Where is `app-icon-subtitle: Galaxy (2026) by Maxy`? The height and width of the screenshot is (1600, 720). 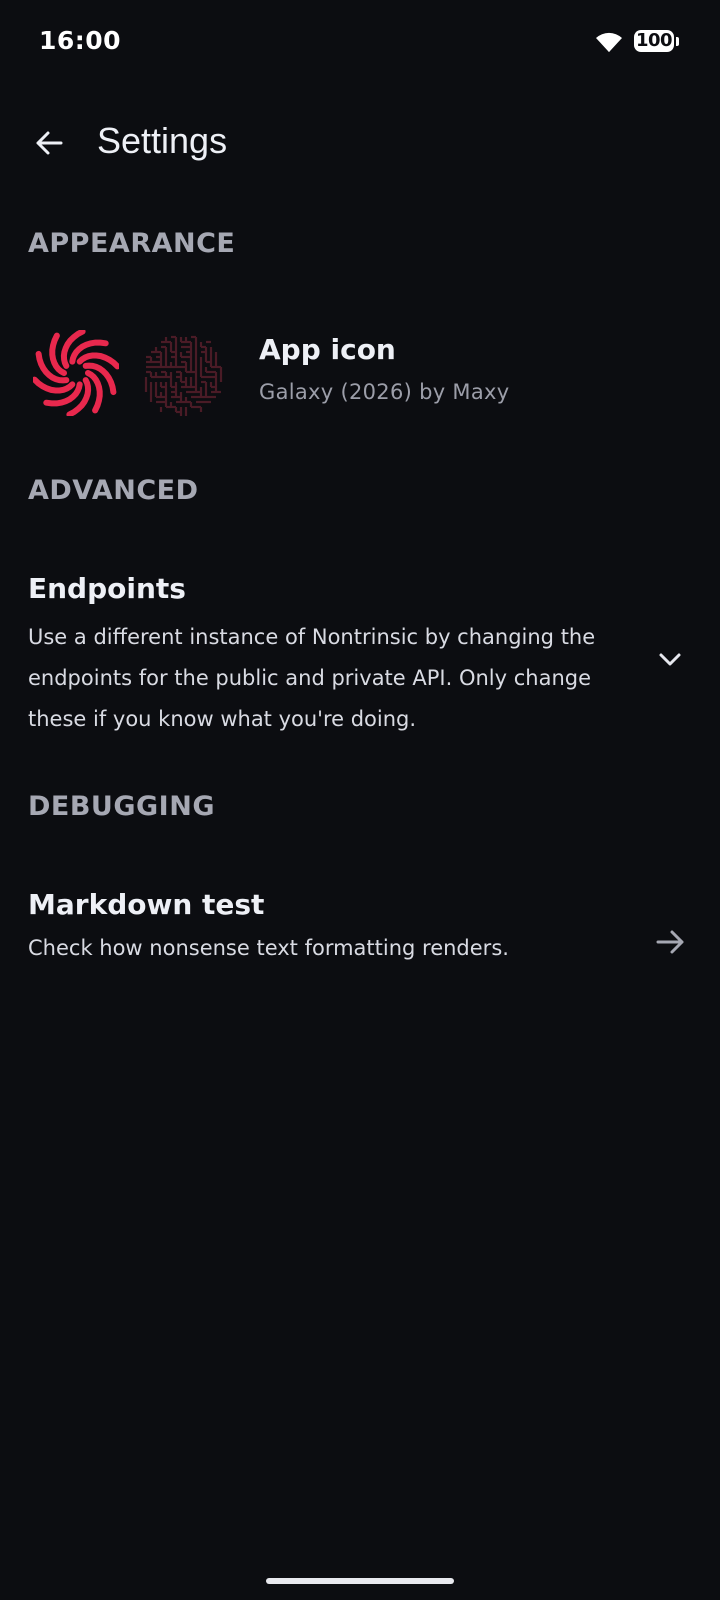 app-icon-subtitle: Galaxy (2026) by Maxy is located at coordinates (384, 392).